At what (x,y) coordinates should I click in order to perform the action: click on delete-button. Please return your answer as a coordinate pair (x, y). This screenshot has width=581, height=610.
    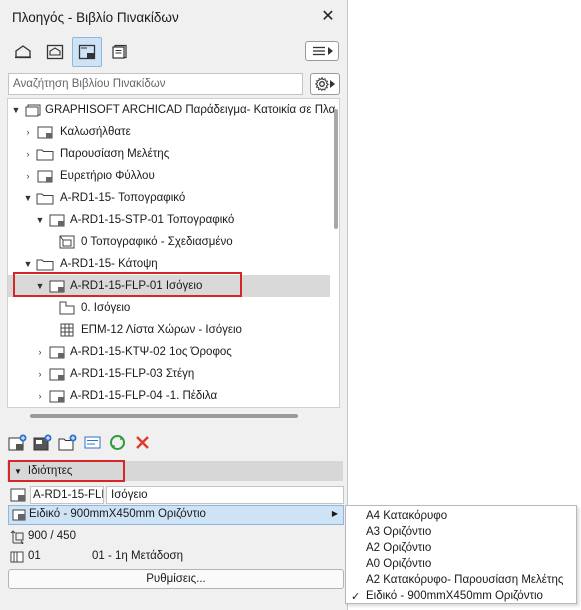
    Looking at the image, I should click on (142, 442).